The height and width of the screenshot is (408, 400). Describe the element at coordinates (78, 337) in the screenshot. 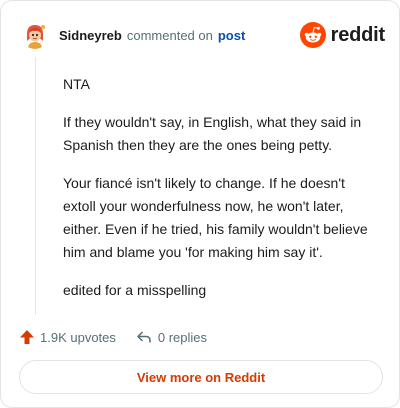

I see `upvote-count: 1.9K upvotes` at that location.